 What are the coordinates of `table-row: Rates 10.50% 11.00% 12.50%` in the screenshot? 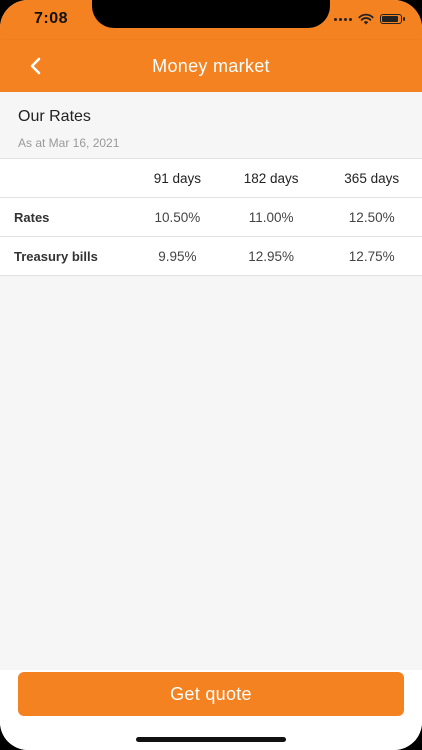 It's located at (211, 217).